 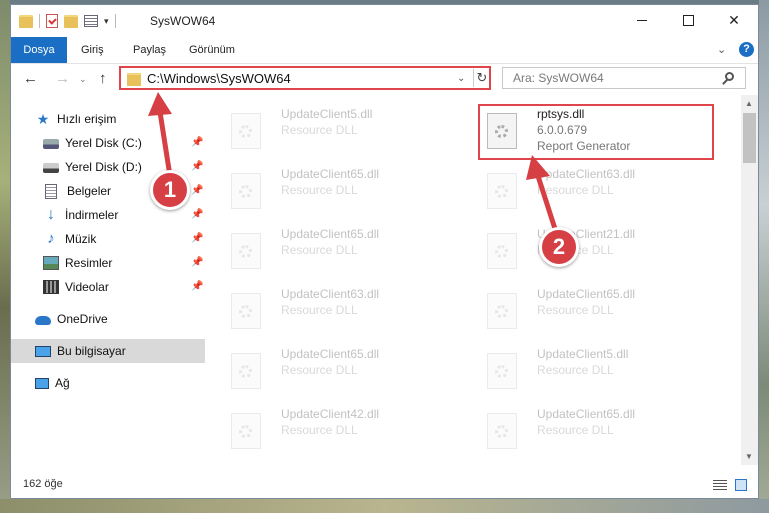 I want to click on properties-icon, so click(x=91, y=21).